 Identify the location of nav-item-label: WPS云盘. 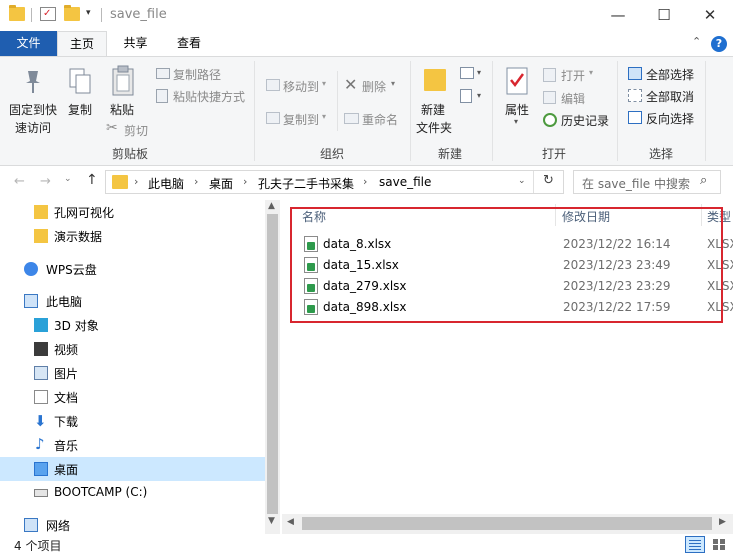
(71, 270).